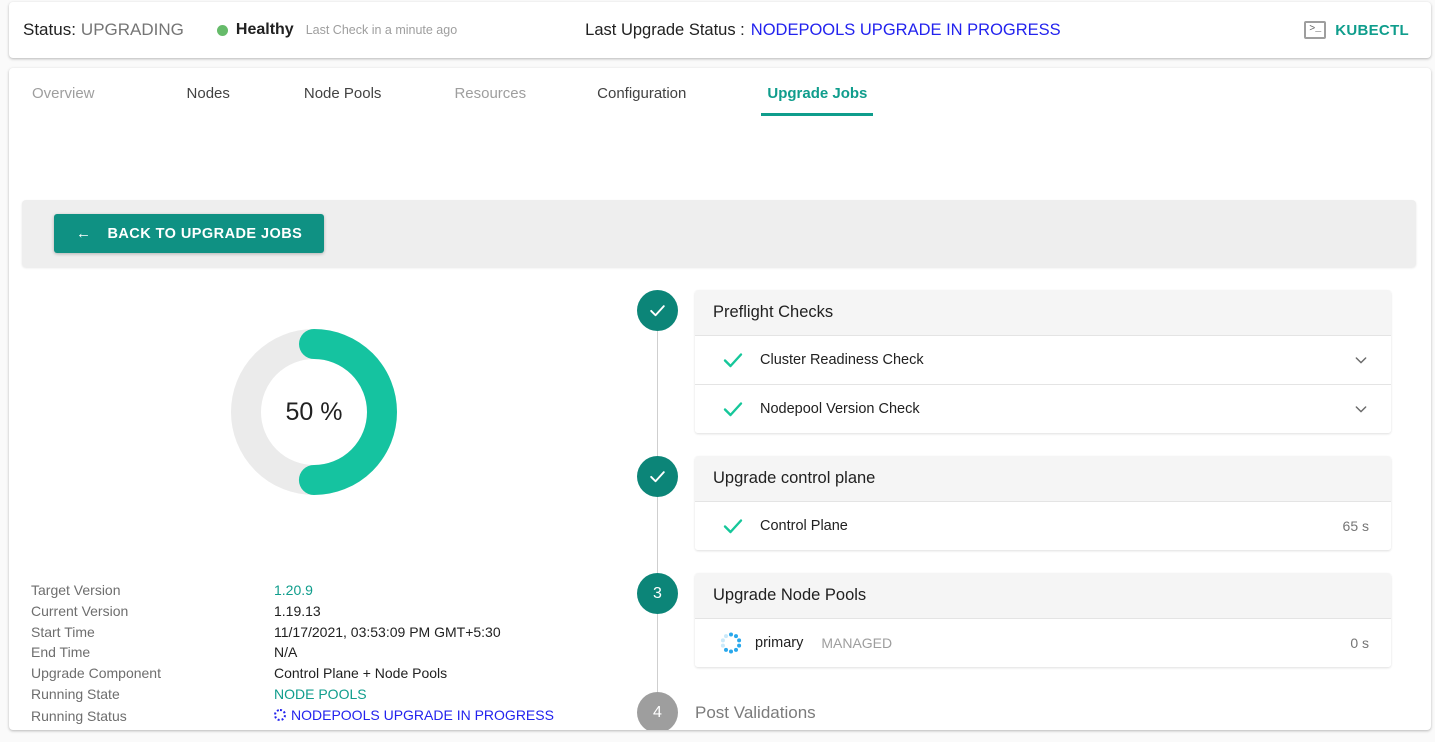  I want to click on status-label: Status:, so click(49, 29).